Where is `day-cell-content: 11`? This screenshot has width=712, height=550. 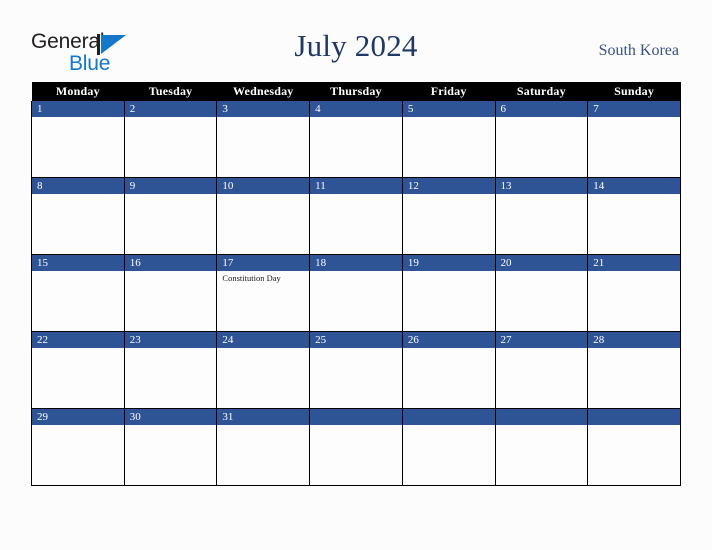
day-cell-content: 11 is located at coordinates (356, 216).